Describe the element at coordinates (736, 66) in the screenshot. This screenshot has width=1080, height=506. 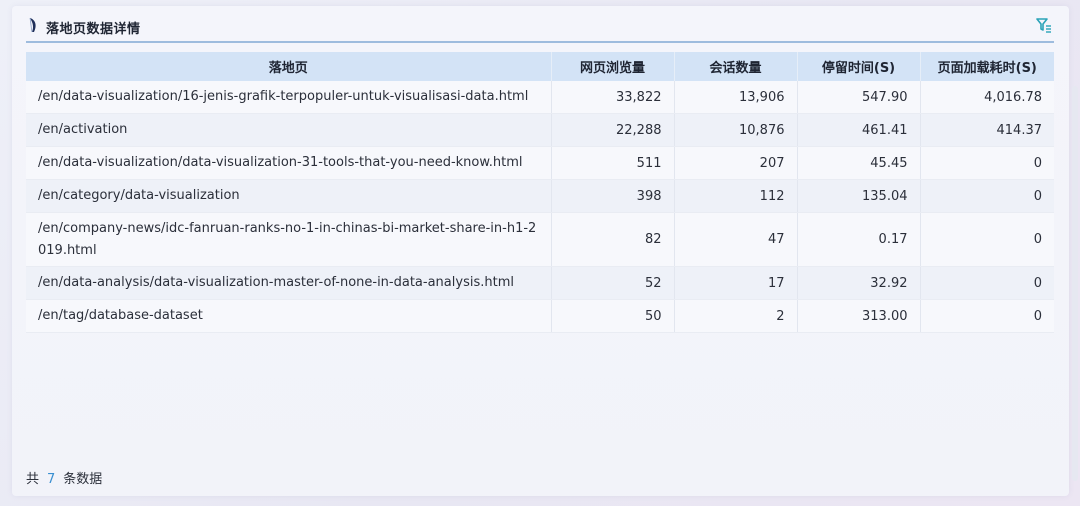
I see `column-header-sessions: 会话数量` at that location.